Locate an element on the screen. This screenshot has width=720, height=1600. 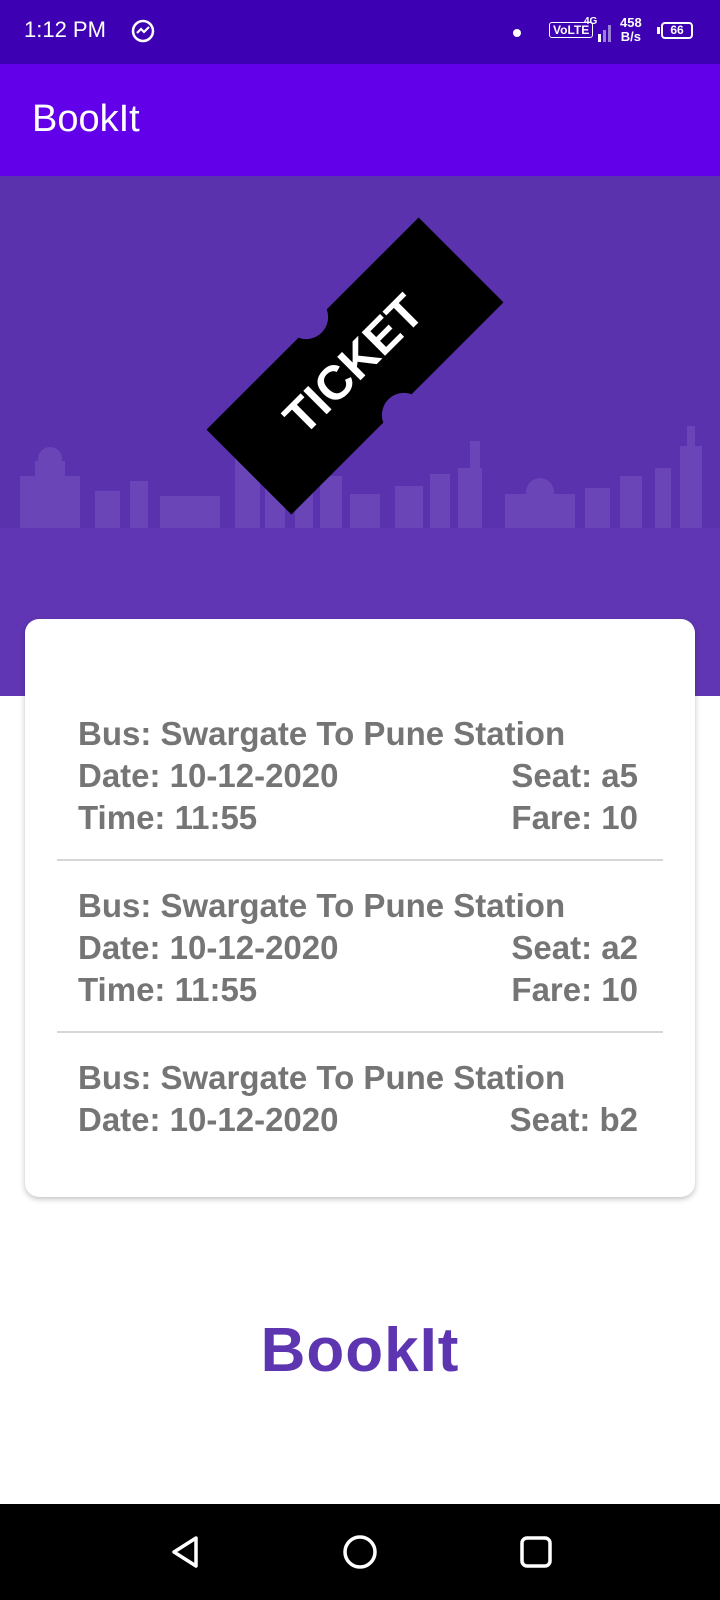
recents-icon is located at coordinates (536, 1552).